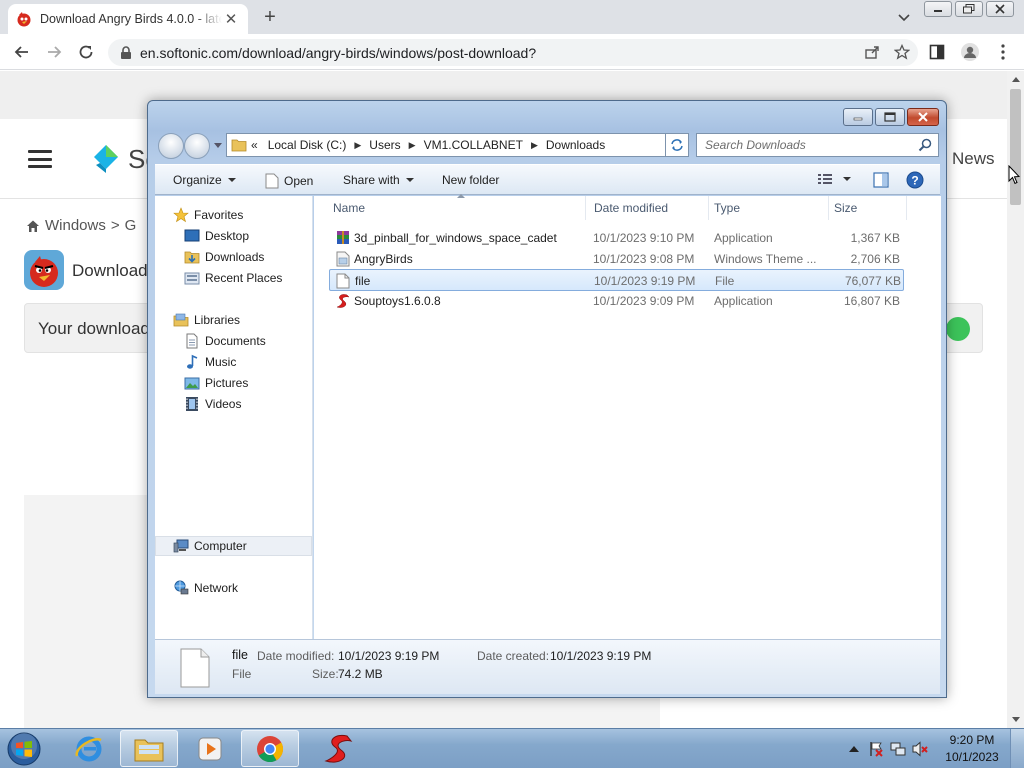 Image resolution: width=1024 pixels, height=768 pixels. What do you see at coordinates (469, 238) in the screenshot?
I see `file-name: 3d_pinball_for_windows_space_cadet` at bounding box center [469, 238].